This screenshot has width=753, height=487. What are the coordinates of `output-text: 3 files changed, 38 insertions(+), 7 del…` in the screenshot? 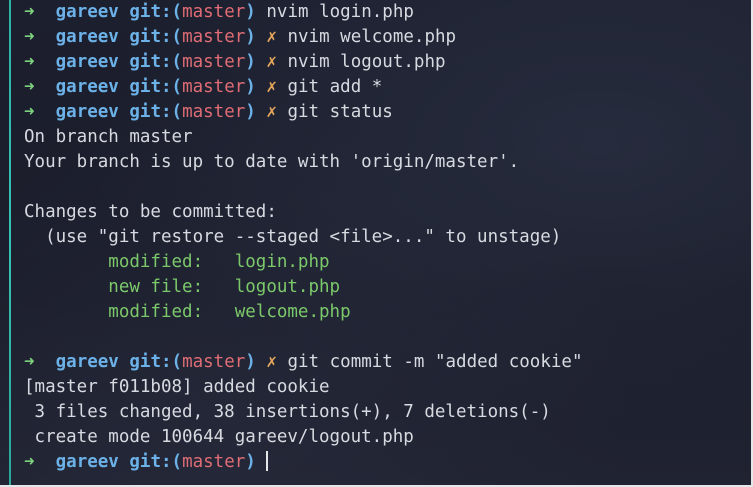 It's located at (287, 412).